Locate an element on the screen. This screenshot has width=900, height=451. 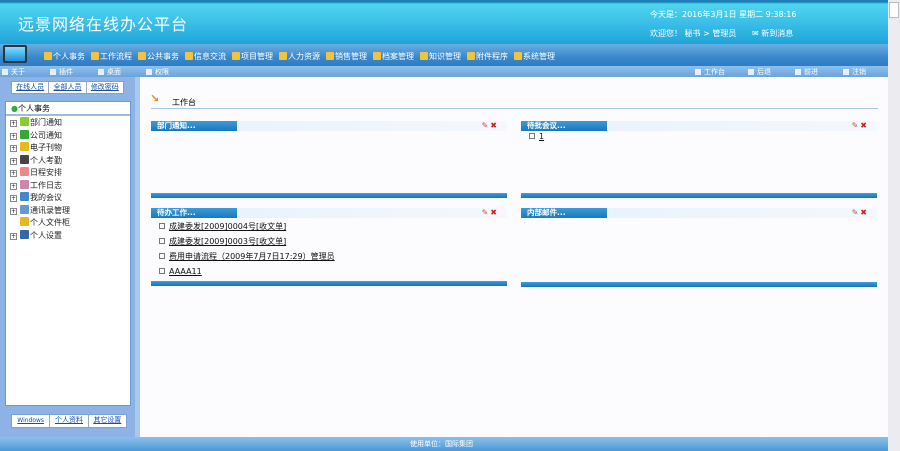
logout-button: 注销 is located at coordinates (854, 72).